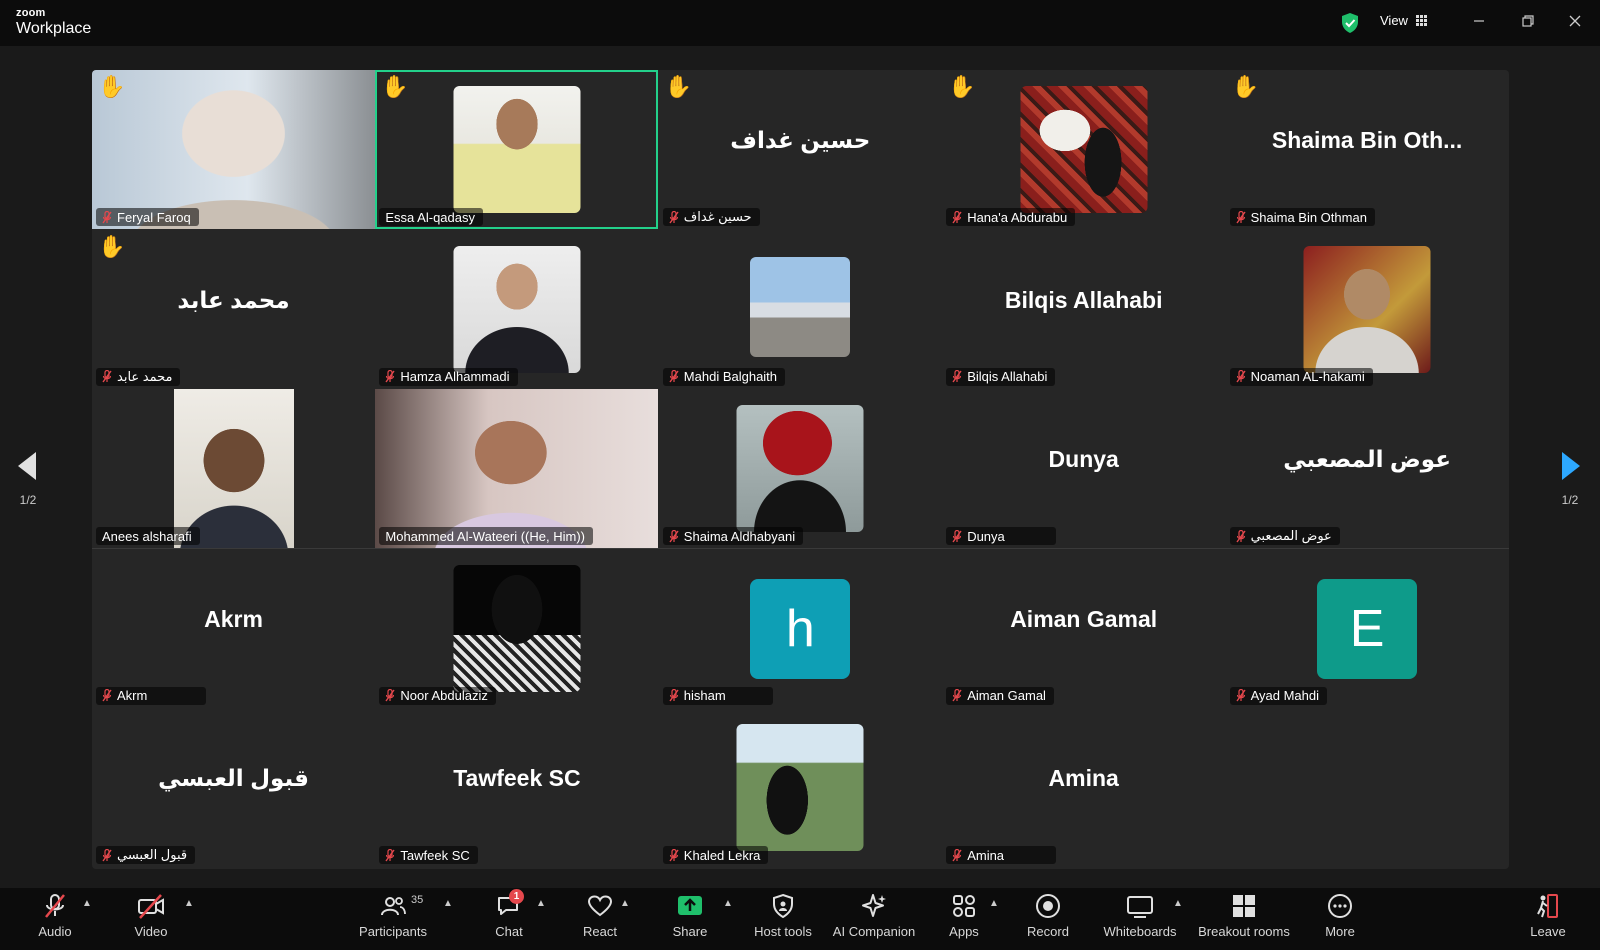 This screenshot has height=950, width=1600. Describe the element at coordinates (233, 309) in the screenshot. I see `participant-tile: ✋ محمد عابد محمد عابد` at that location.